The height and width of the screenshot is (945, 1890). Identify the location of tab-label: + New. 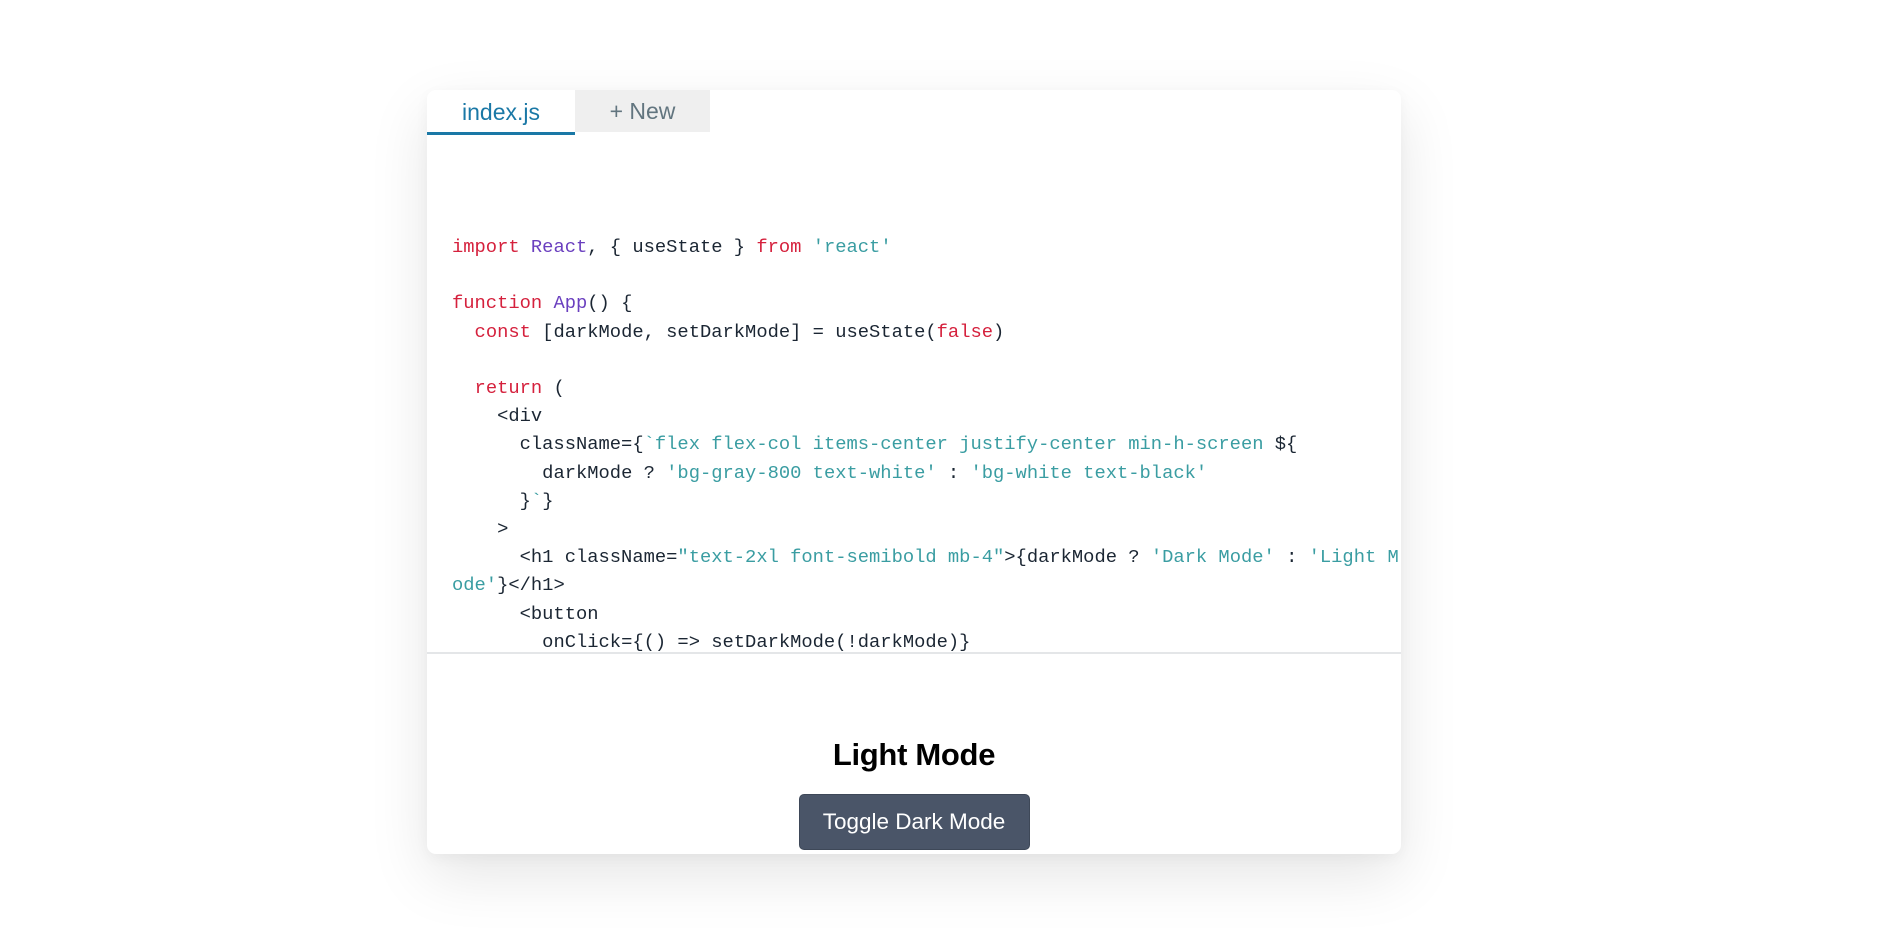
(642, 110).